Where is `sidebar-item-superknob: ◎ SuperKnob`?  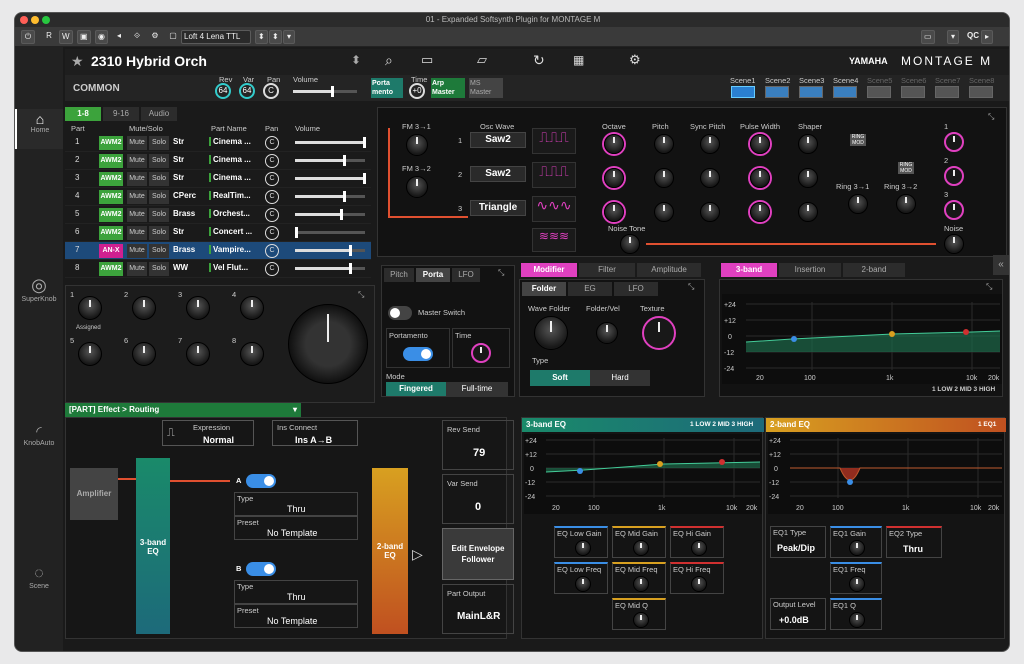
sidebar-item-superknob: ◎ SuperKnob is located at coordinates (39, 289).